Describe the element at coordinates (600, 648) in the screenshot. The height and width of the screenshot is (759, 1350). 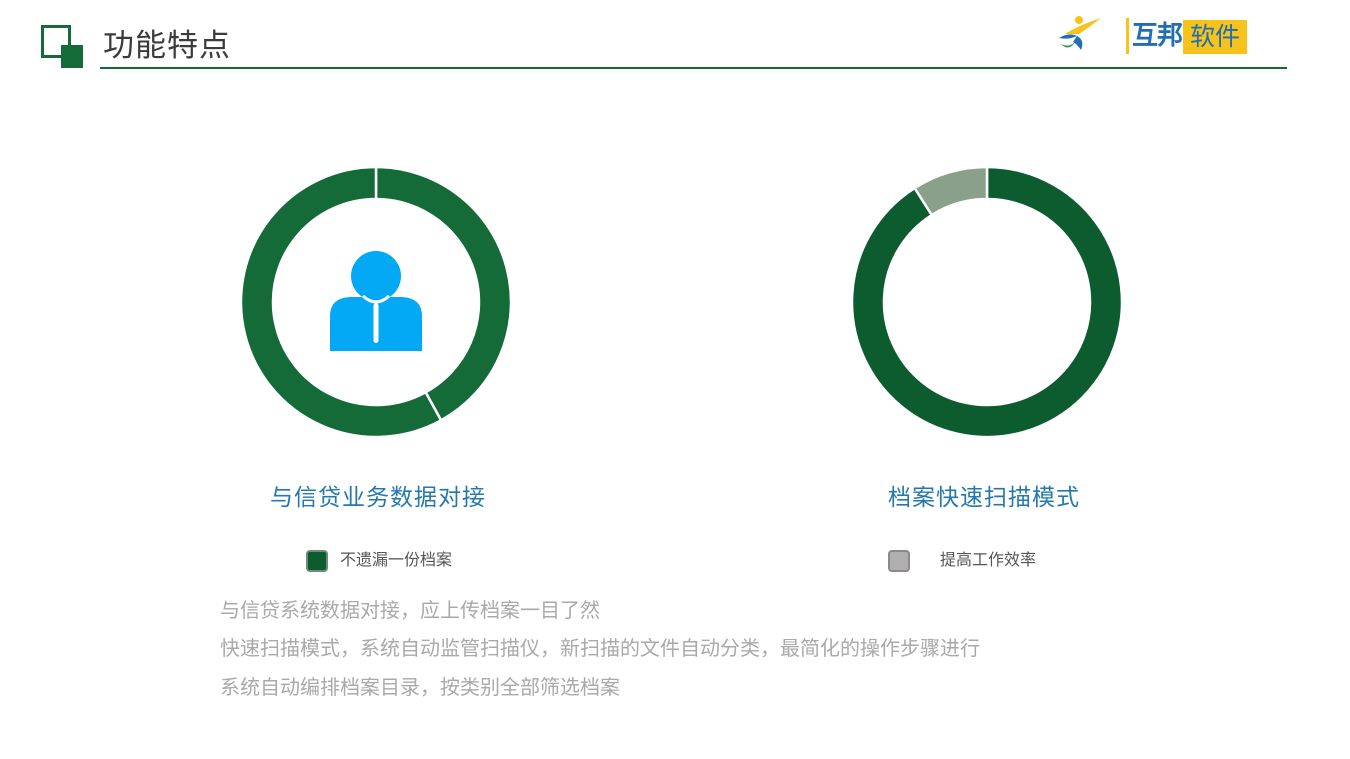
I see `description-line-2: 快速扫描模式，系统自动监管扫描仪，新扫描的文件自动分类，最简化的操作步骤进行` at that location.